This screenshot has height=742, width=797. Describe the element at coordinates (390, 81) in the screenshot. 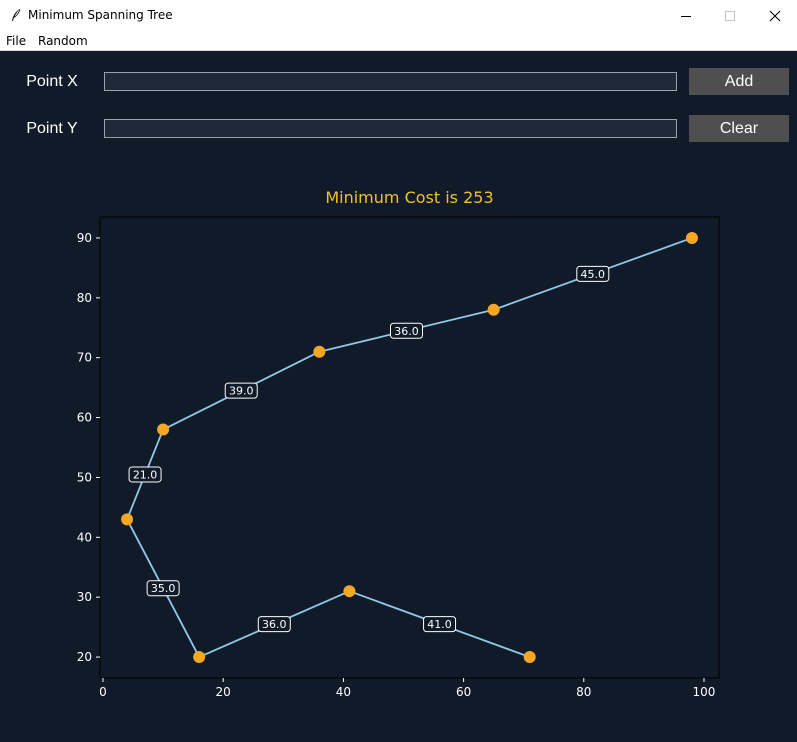

I see `point-x-input` at that location.